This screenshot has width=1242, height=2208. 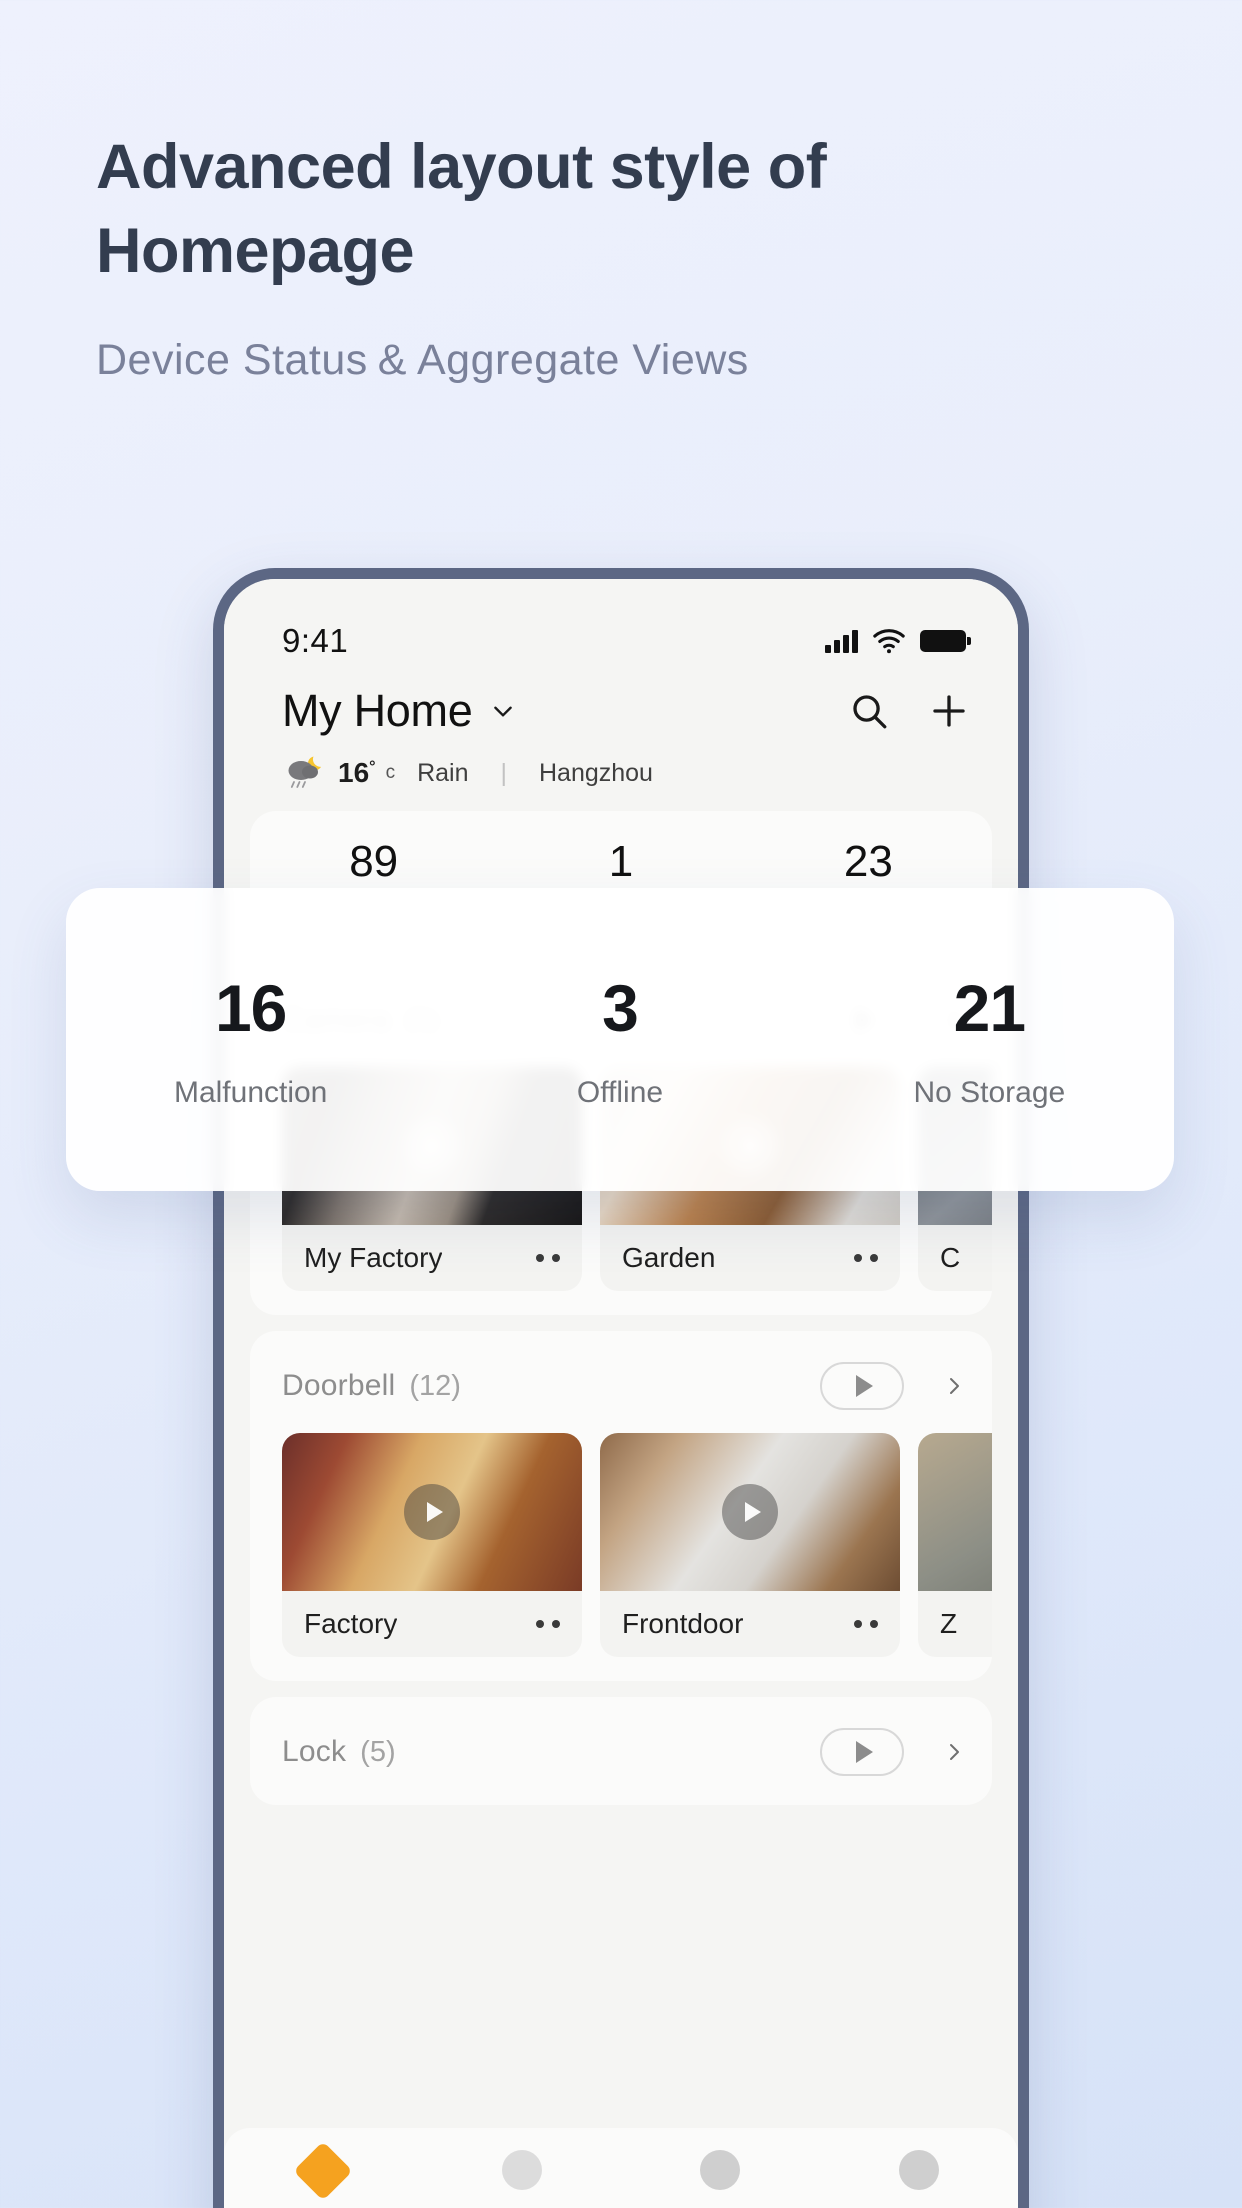 What do you see at coordinates (351, 1623) in the screenshot?
I see `tile-label: Factory` at bounding box center [351, 1623].